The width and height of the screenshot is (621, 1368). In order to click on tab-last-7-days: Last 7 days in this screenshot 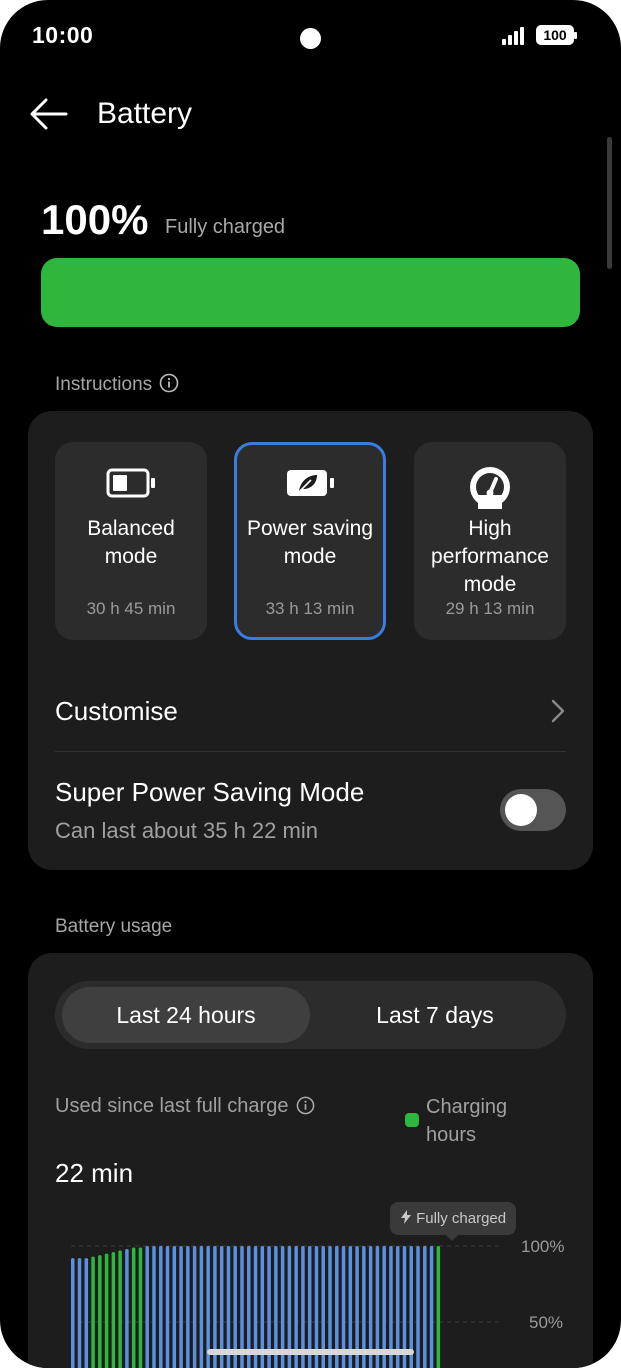, I will do `click(435, 1015)`.